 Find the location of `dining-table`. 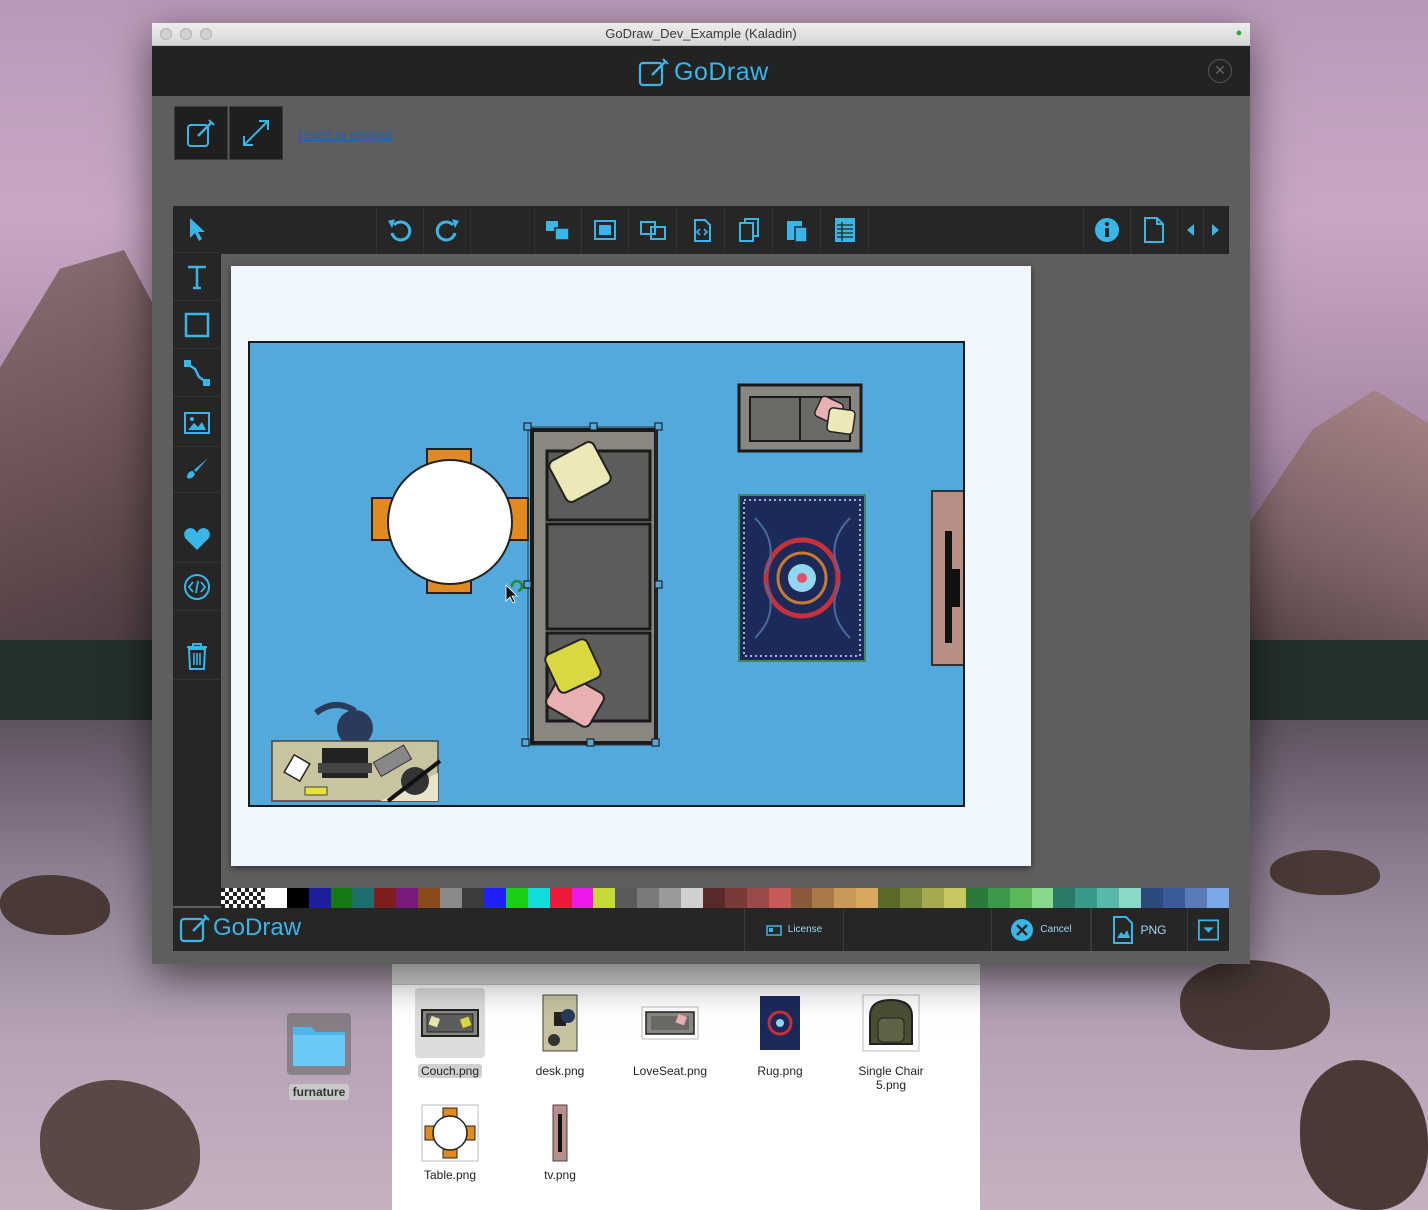

dining-table is located at coordinates (450, 521).